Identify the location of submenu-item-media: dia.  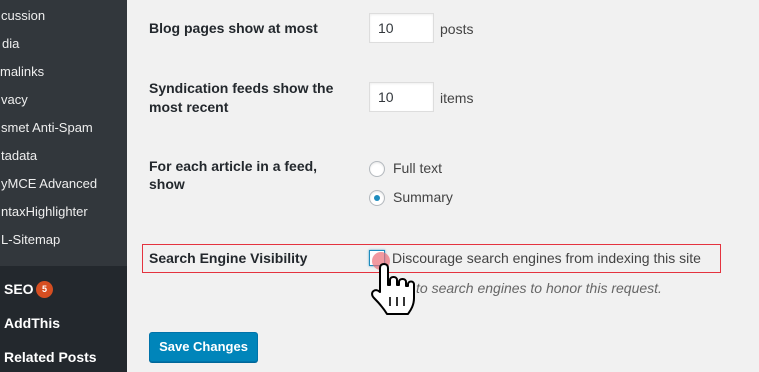
(63, 44).